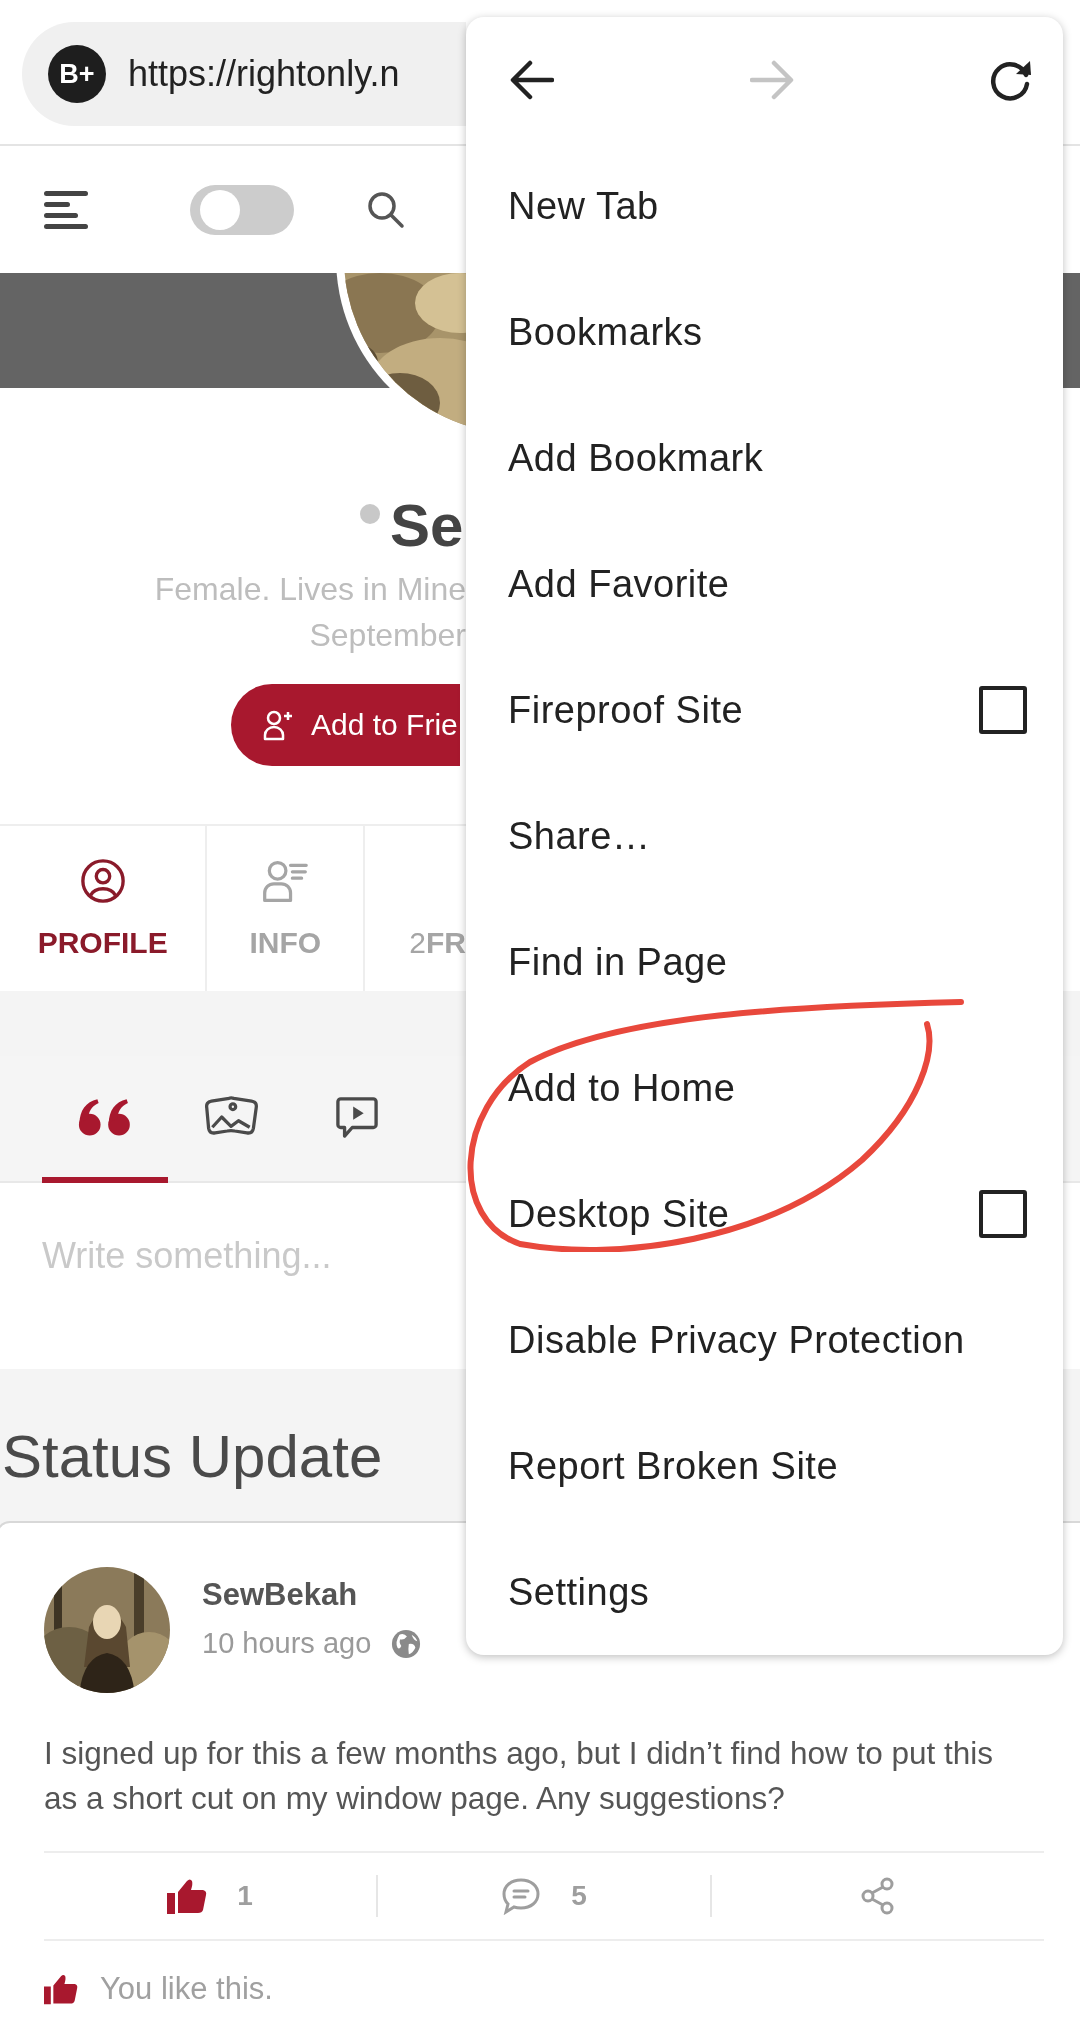 The width and height of the screenshot is (1080, 2032). What do you see at coordinates (764, 1592) in the screenshot?
I see `menu-item: Settings` at bounding box center [764, 1592].